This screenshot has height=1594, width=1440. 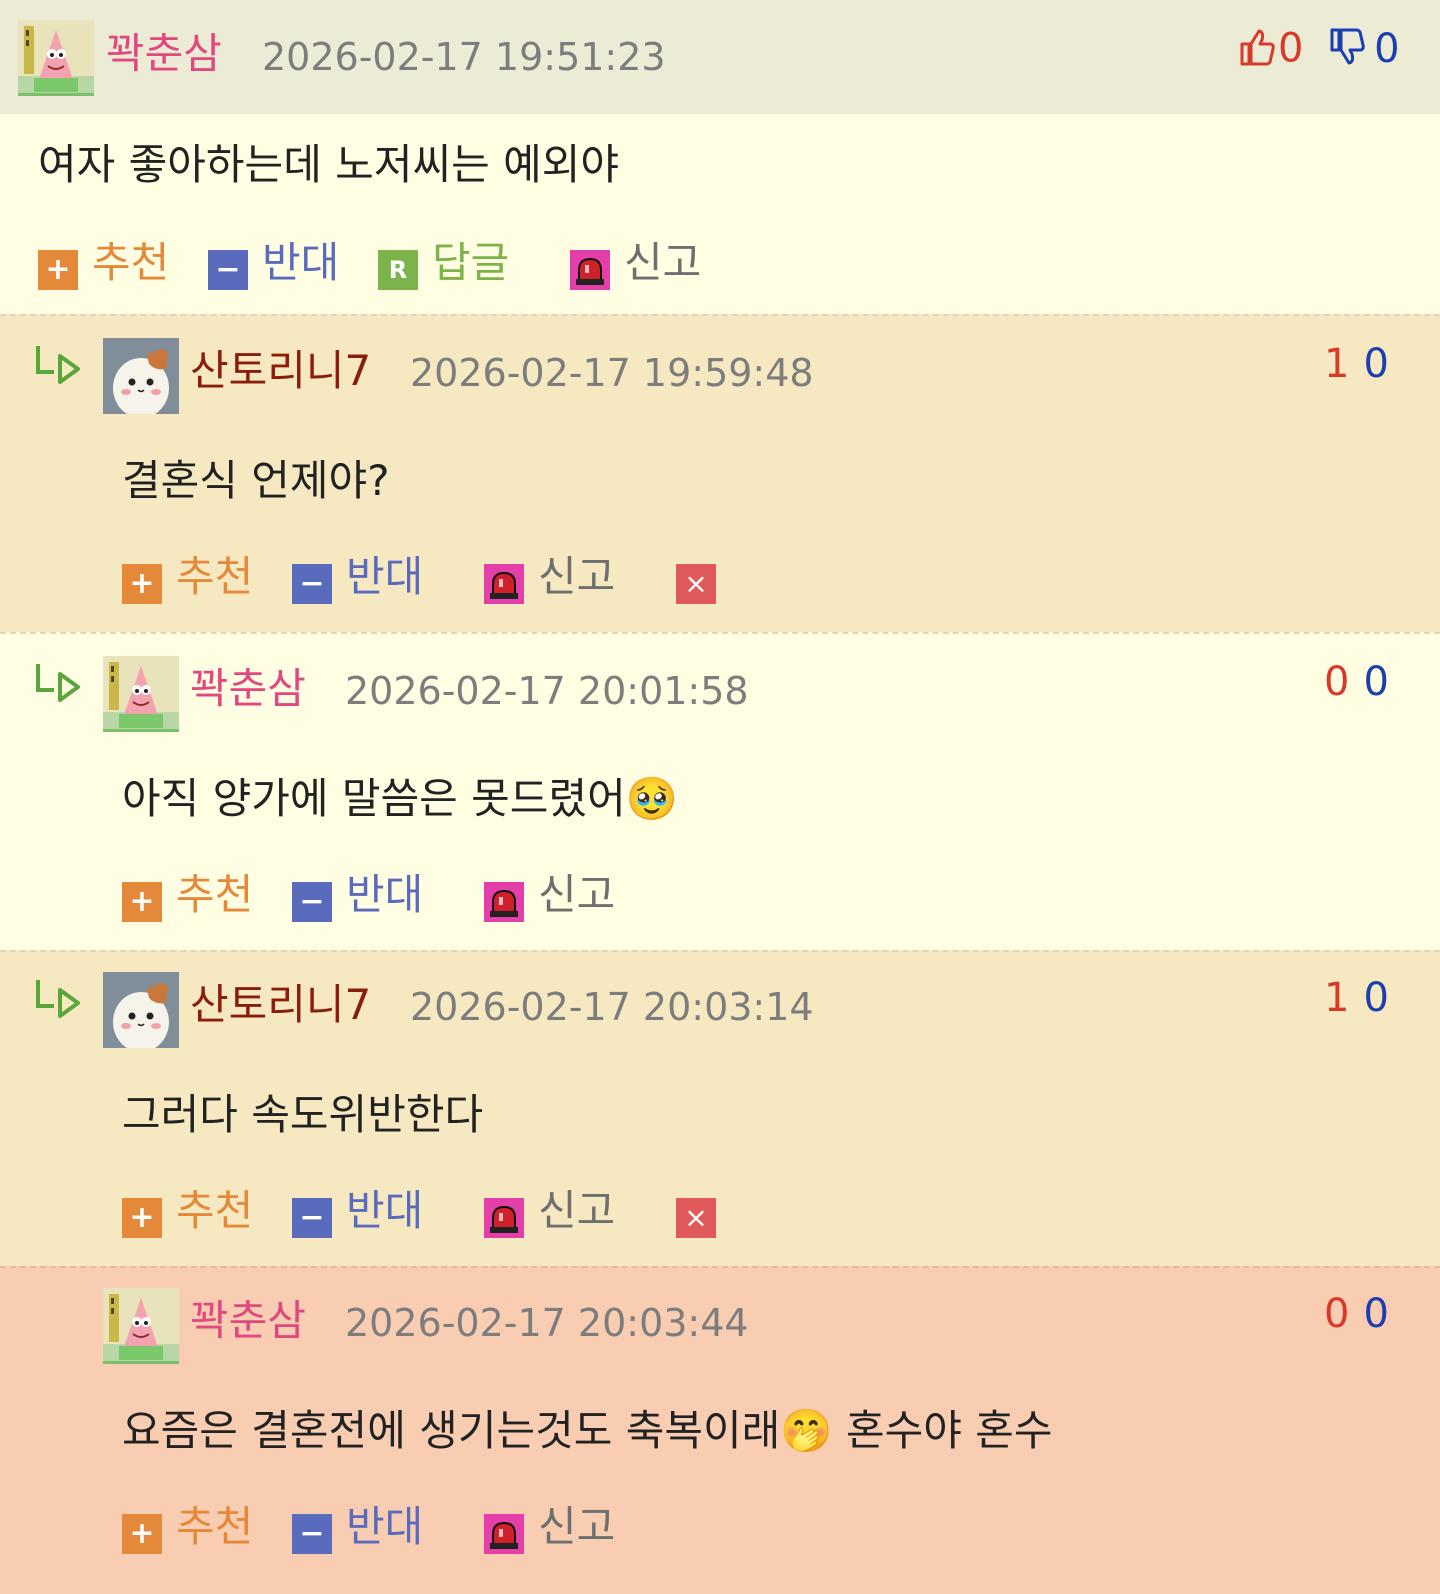 I want to click on main-comment-body: 여자 좋아하는데 노저씨는 예외야 + 추천 − 반대 R 답글 신고, so click(x=720, y=216).